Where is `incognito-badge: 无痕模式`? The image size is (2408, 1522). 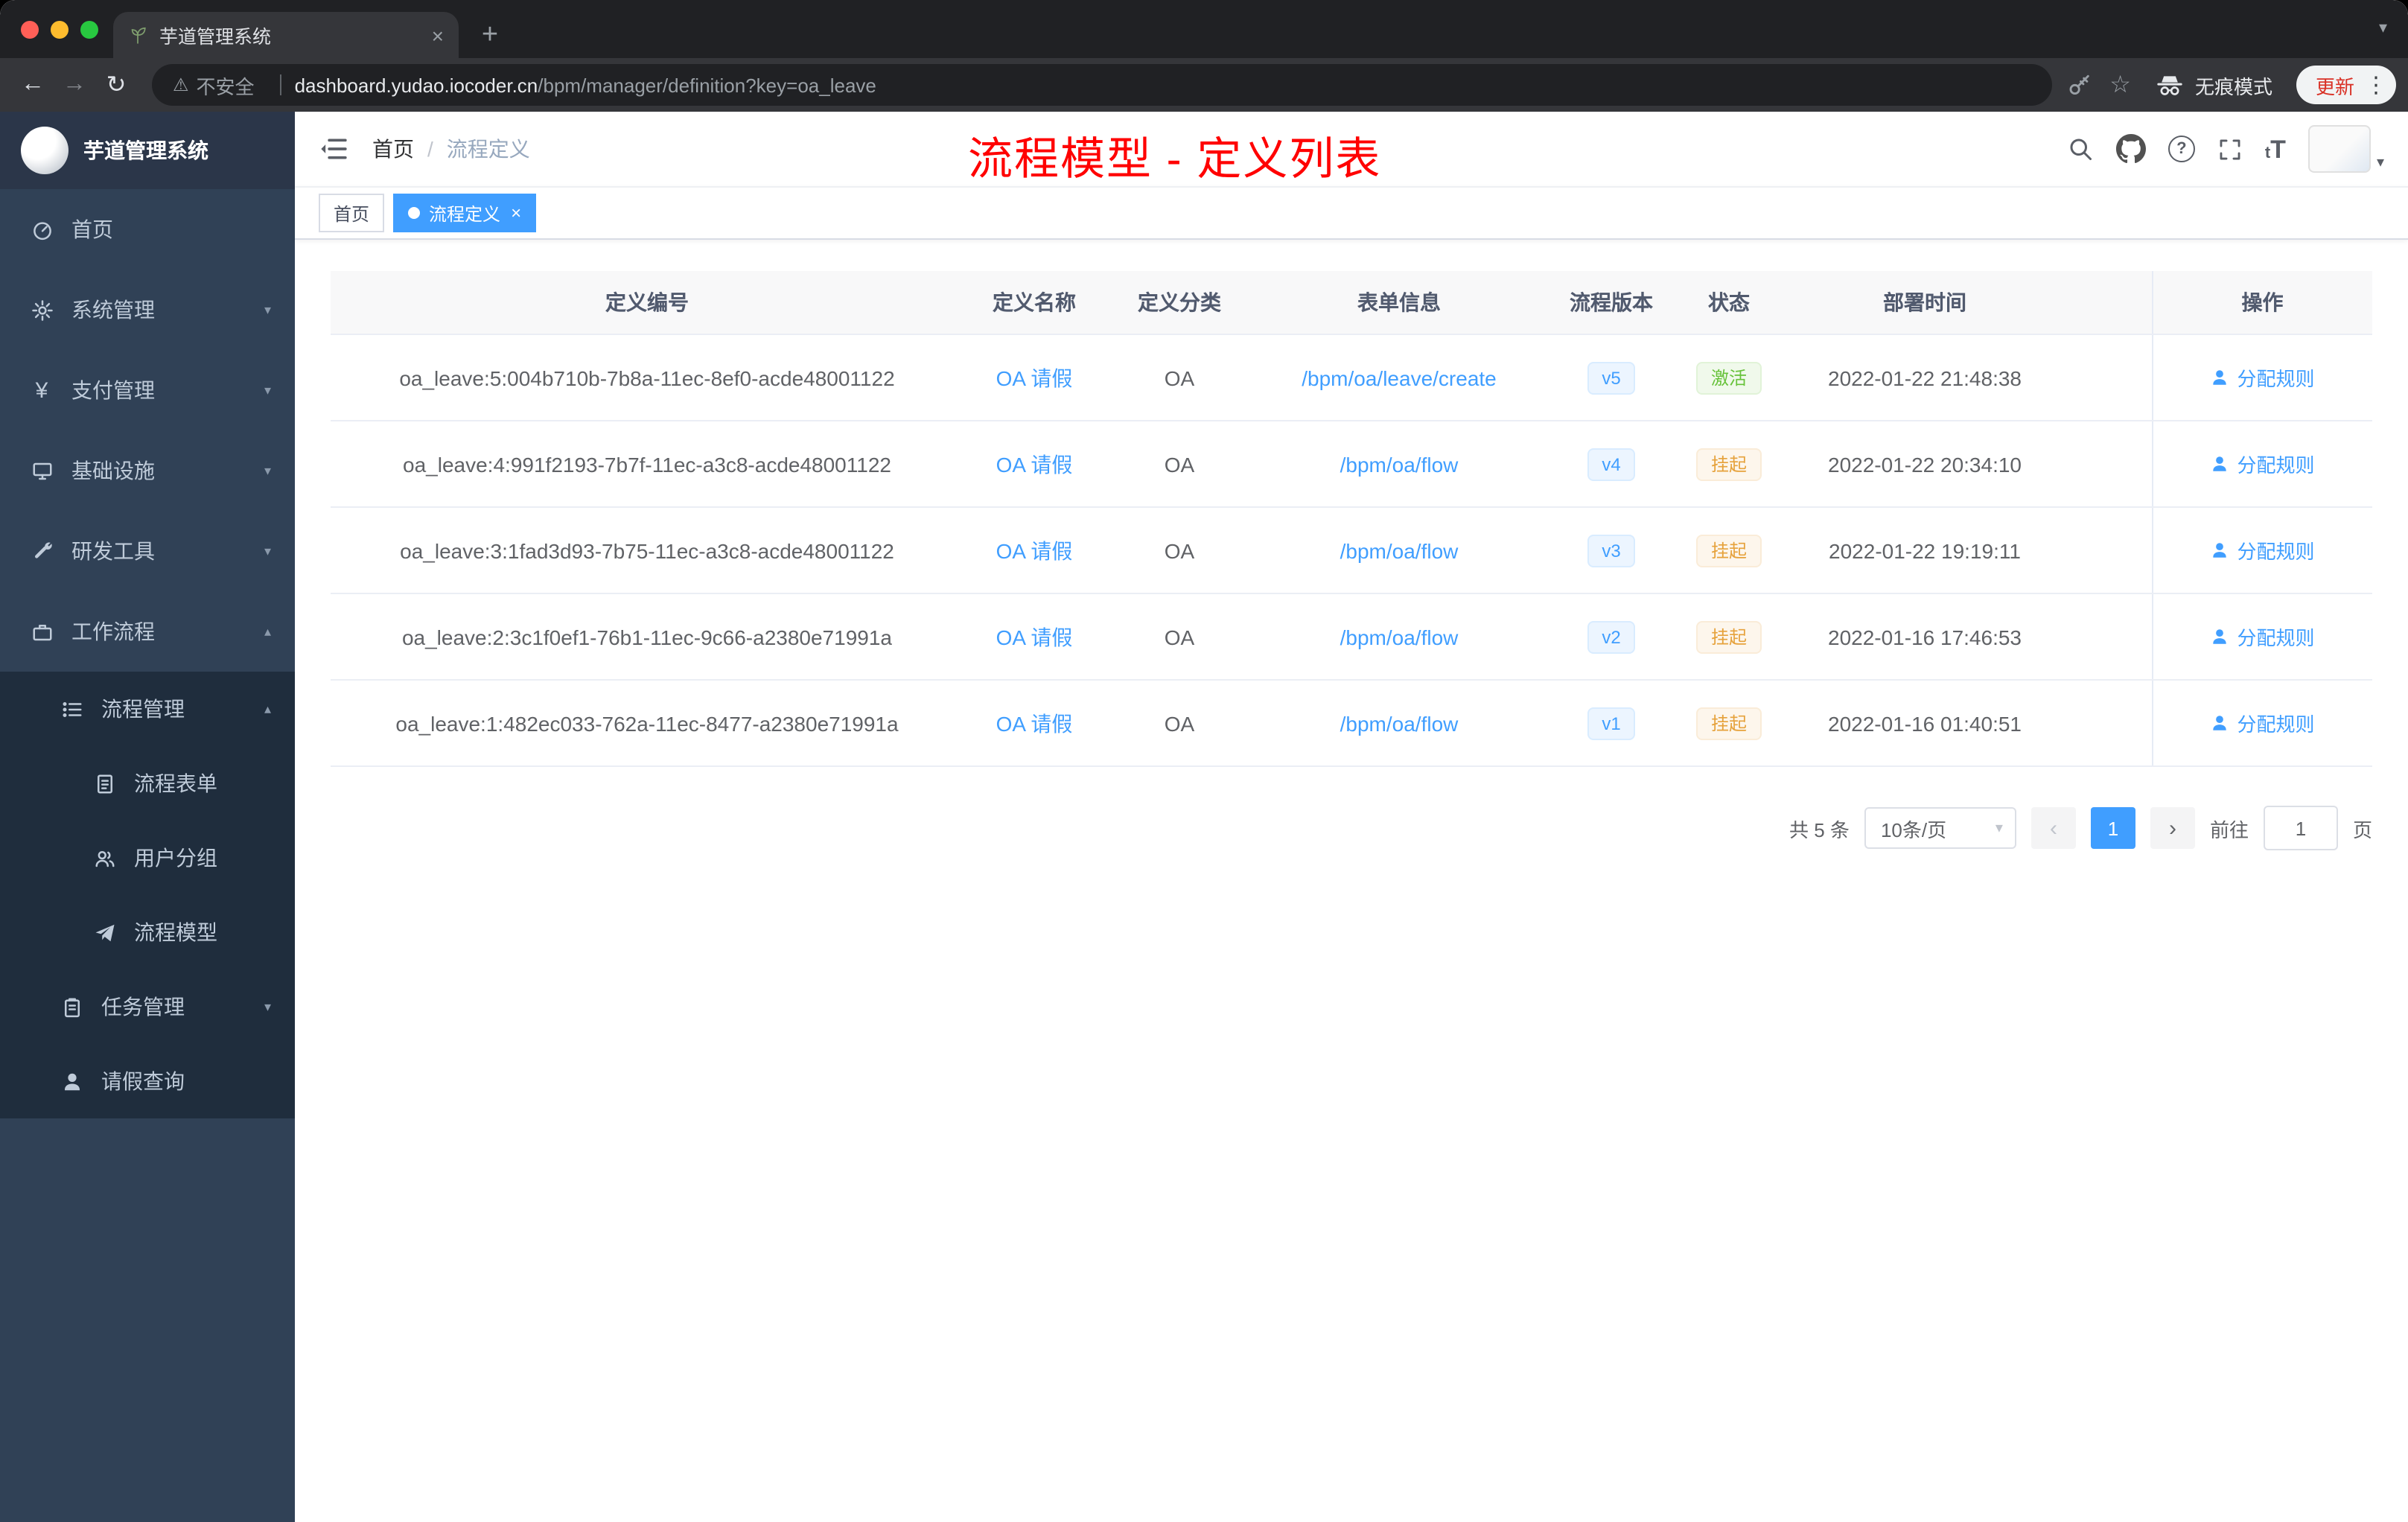 incognito-badge: 无痕模式 is located at coordinates (2213, 85).